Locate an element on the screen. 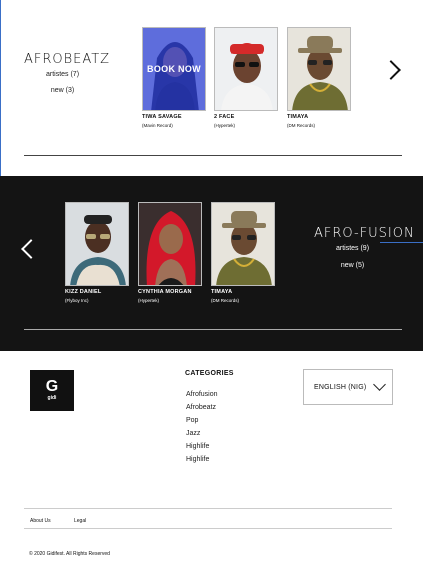 Image resolution: width=423 pixels, height=583 pixels. artist-name: 2 FACE is located at coordinates (224, 117).